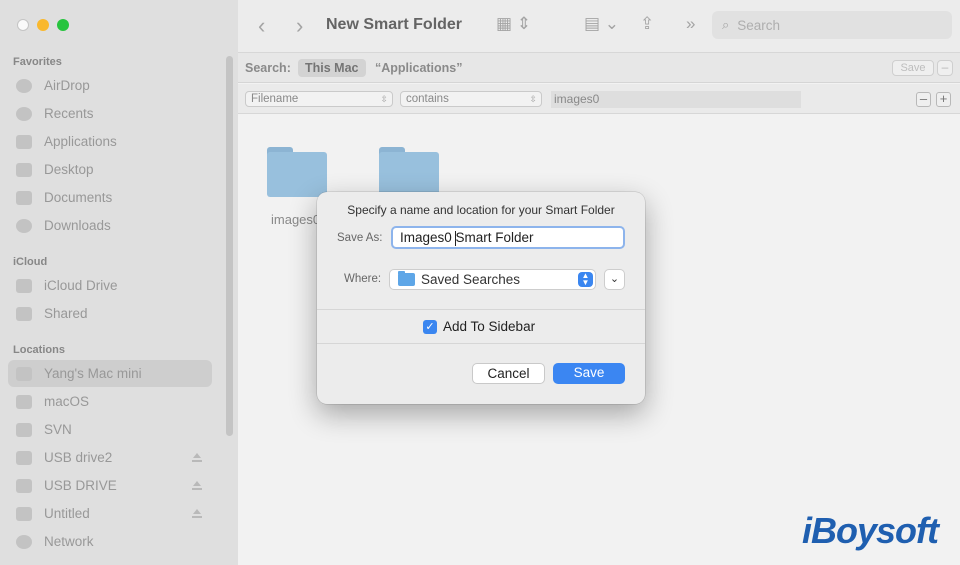 Image resolution: width=960 pixels, height=565 pixels. What do you see at coordinates (467, 237) in the screenshot?
I see `save-as-value: Images0 Smart Folder` at bounding box center [467, 237].